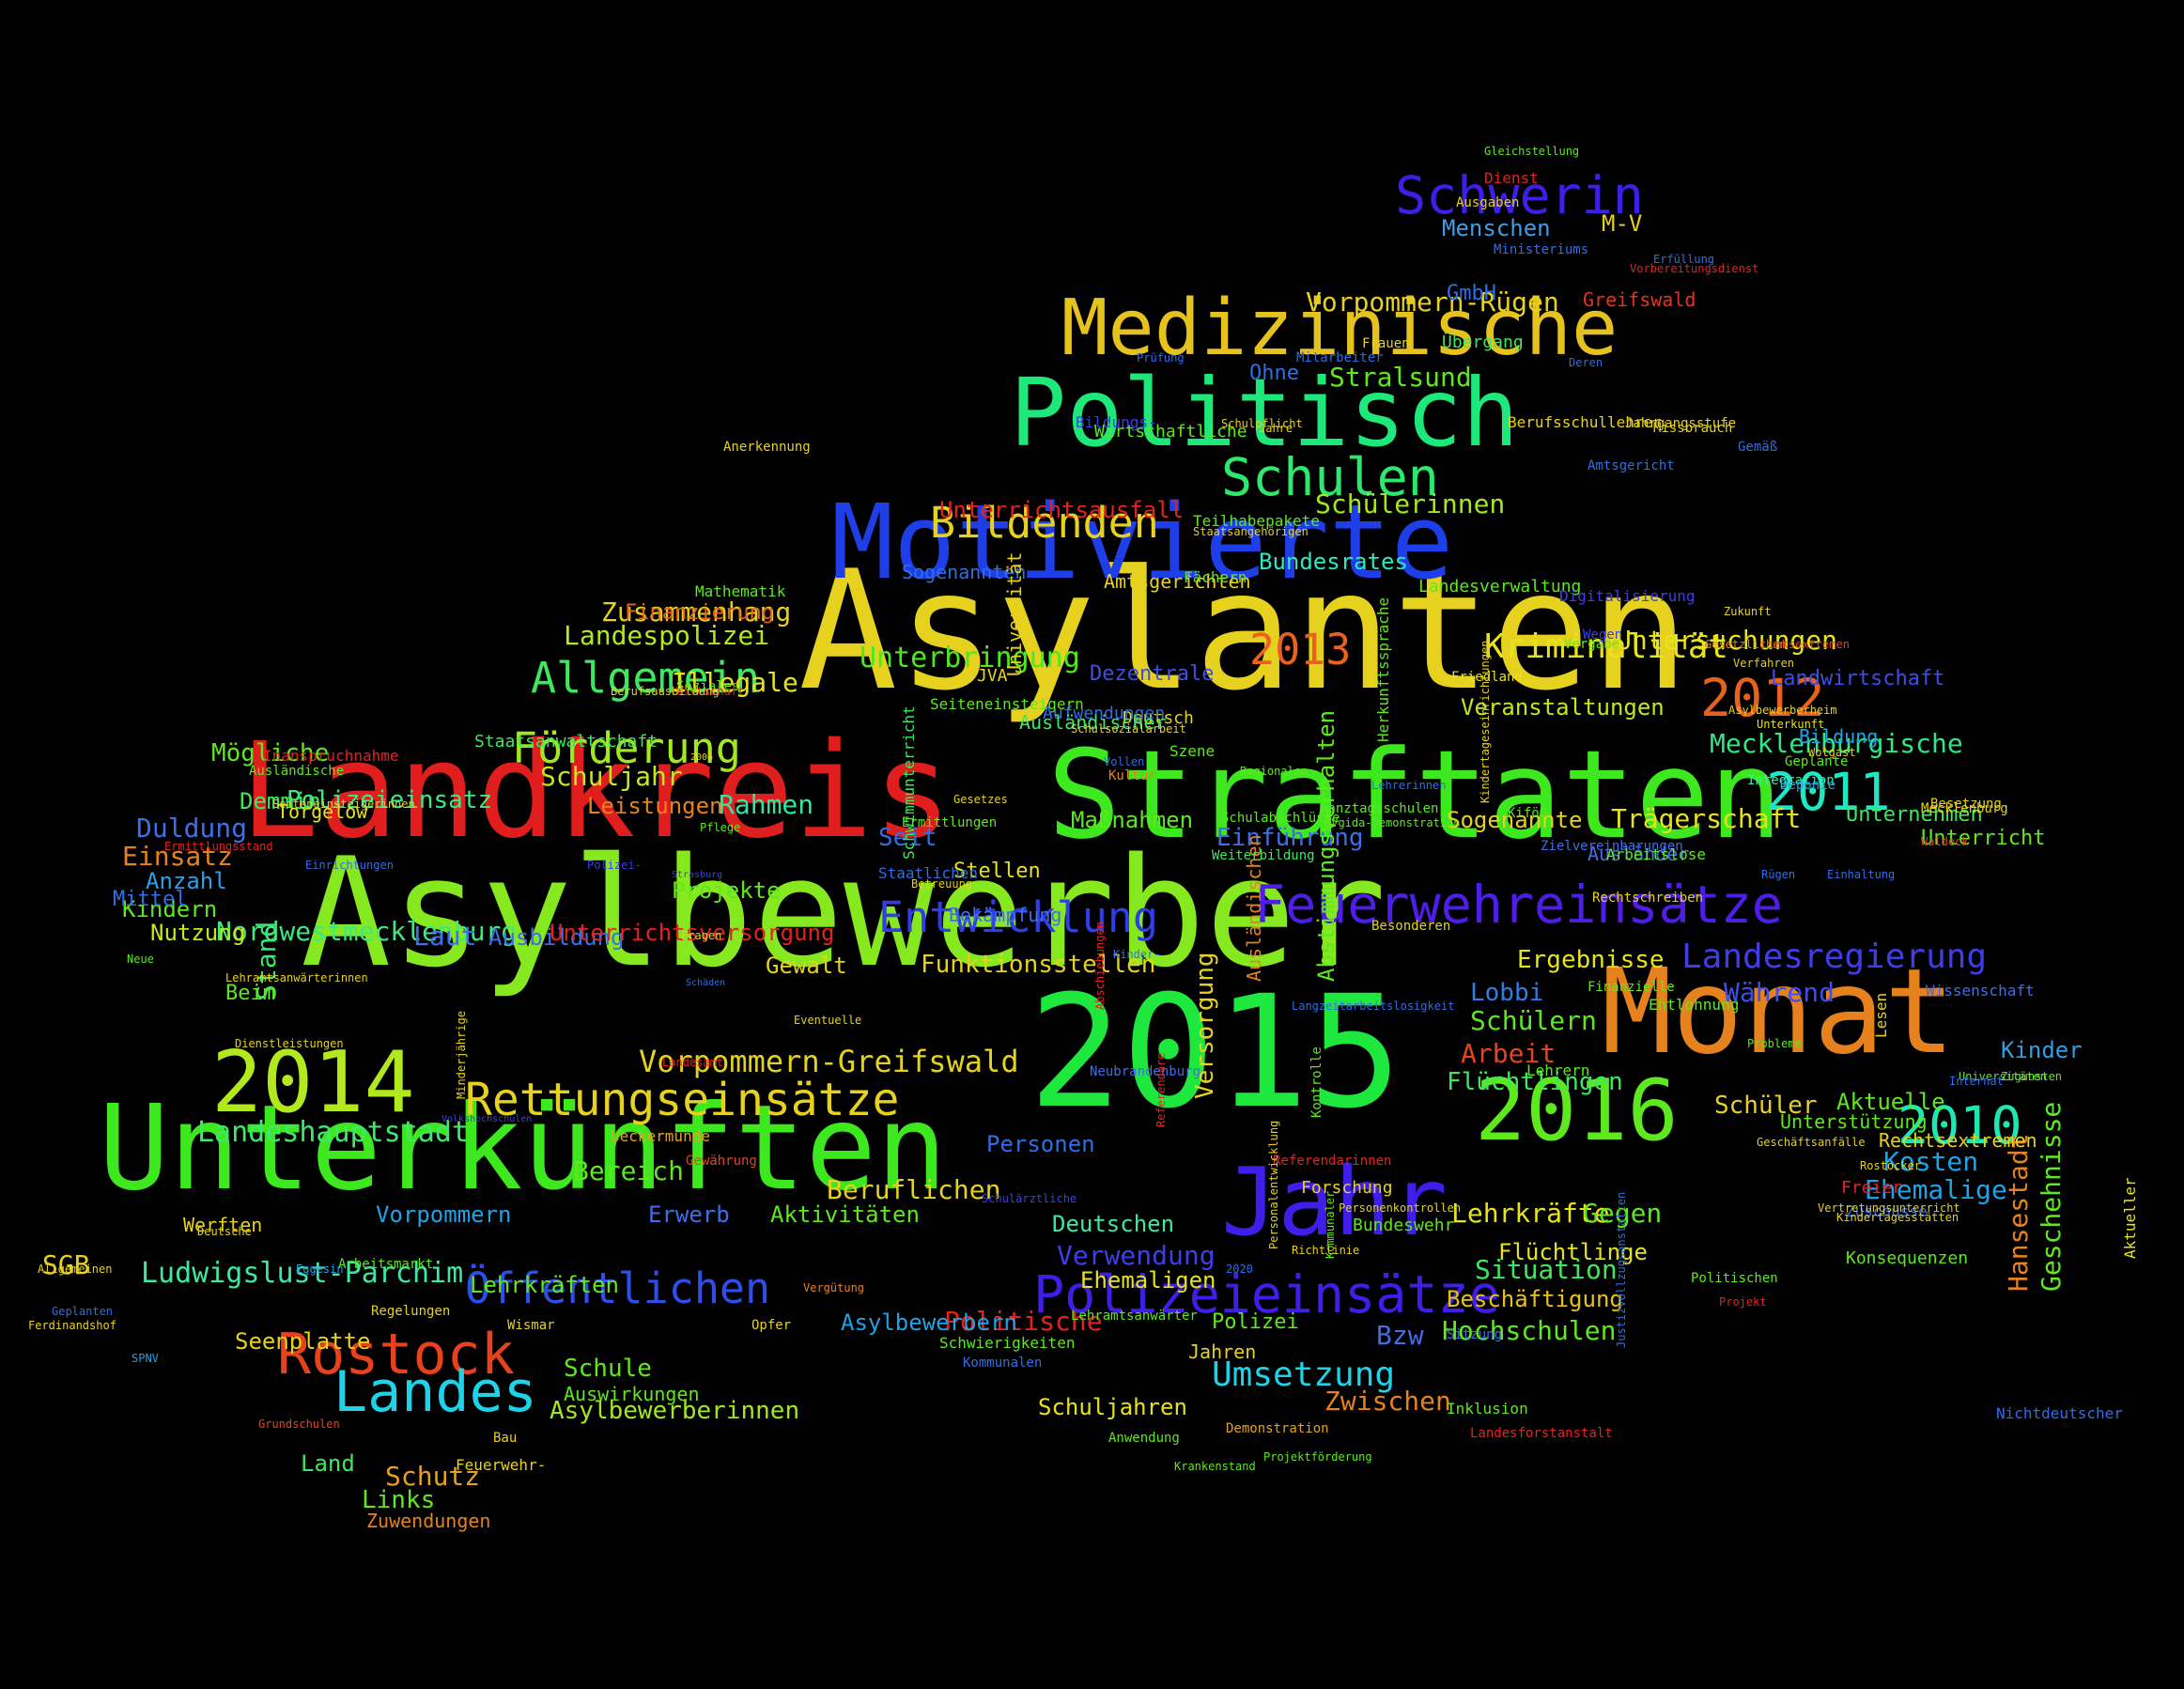 Image resolution: width=2184 pixels, height=1689 pixels. I want to click on word-beschäftigung: Beschäftigung, so click(1535, 1298).